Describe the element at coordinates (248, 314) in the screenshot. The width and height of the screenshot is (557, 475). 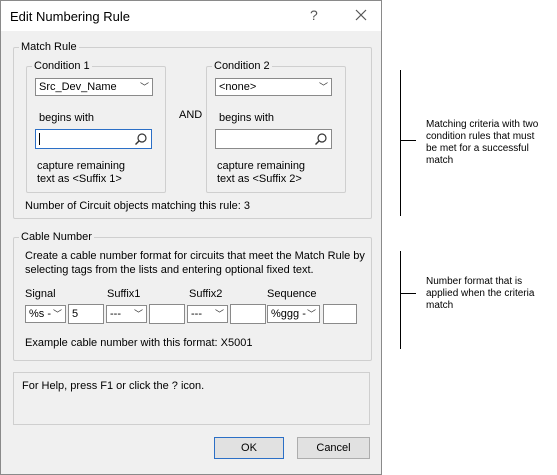
I see `suffix2-fixed-text-input` at that location.